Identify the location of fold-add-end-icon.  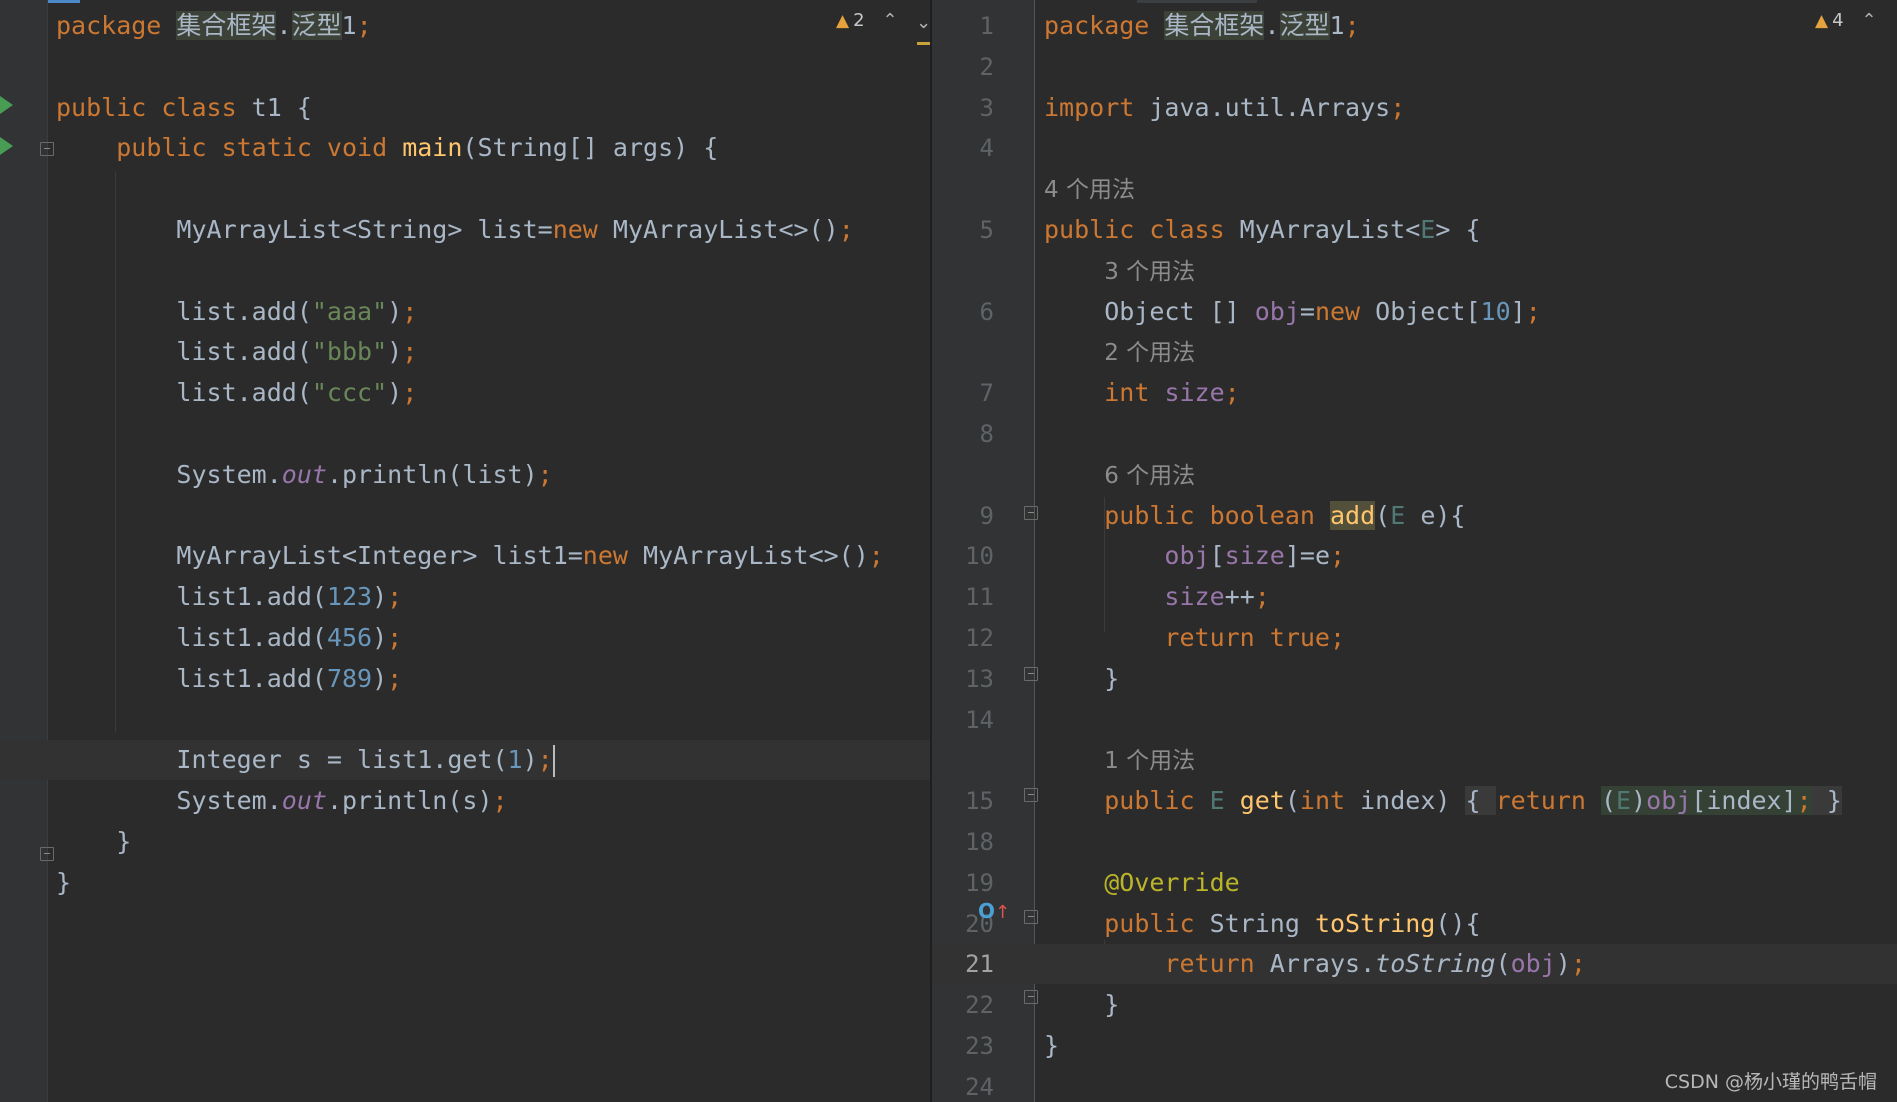
(1031, 674).